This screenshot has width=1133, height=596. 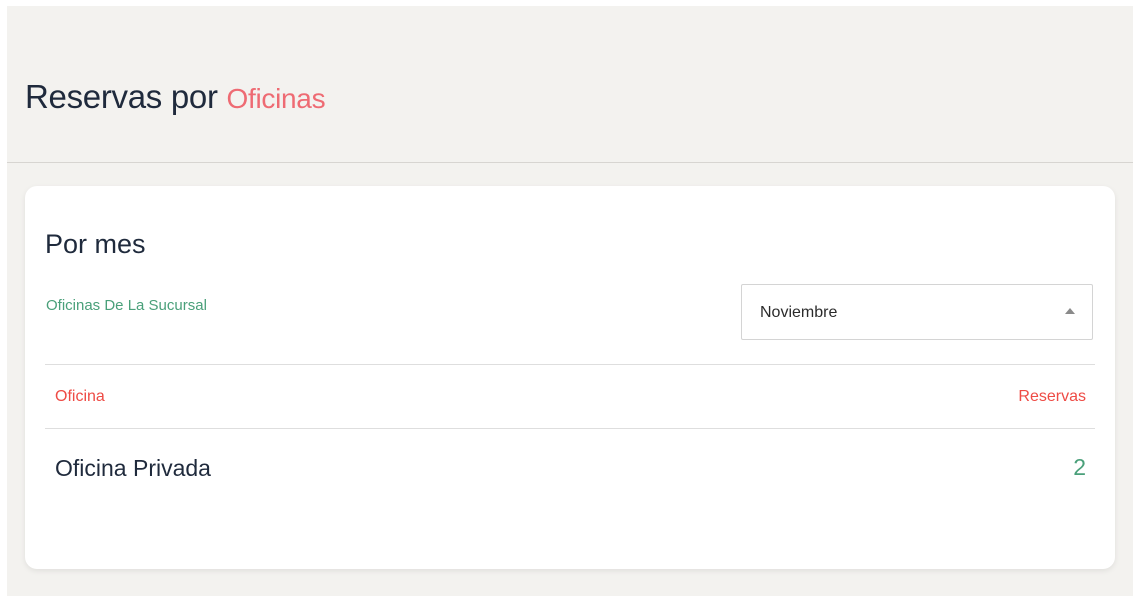 I want to click on header-divider, so click(x=570, y=162).